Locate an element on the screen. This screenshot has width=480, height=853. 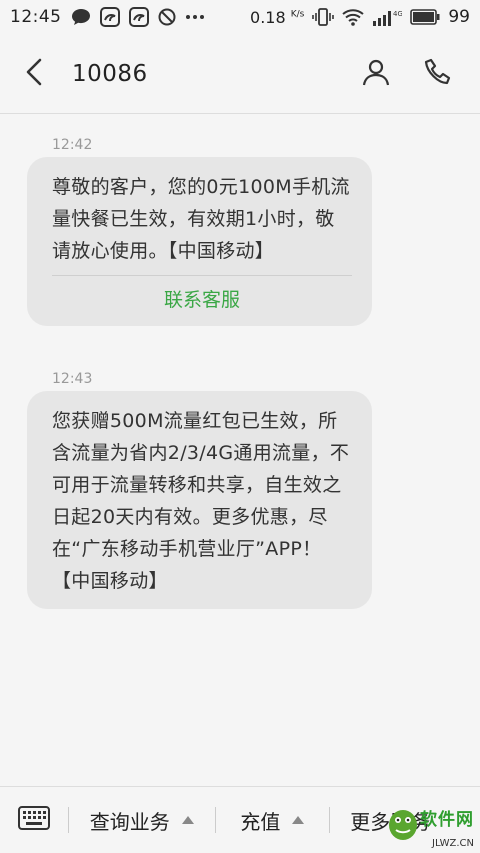
back-arrow-icon is located at coordinates (34, 74).